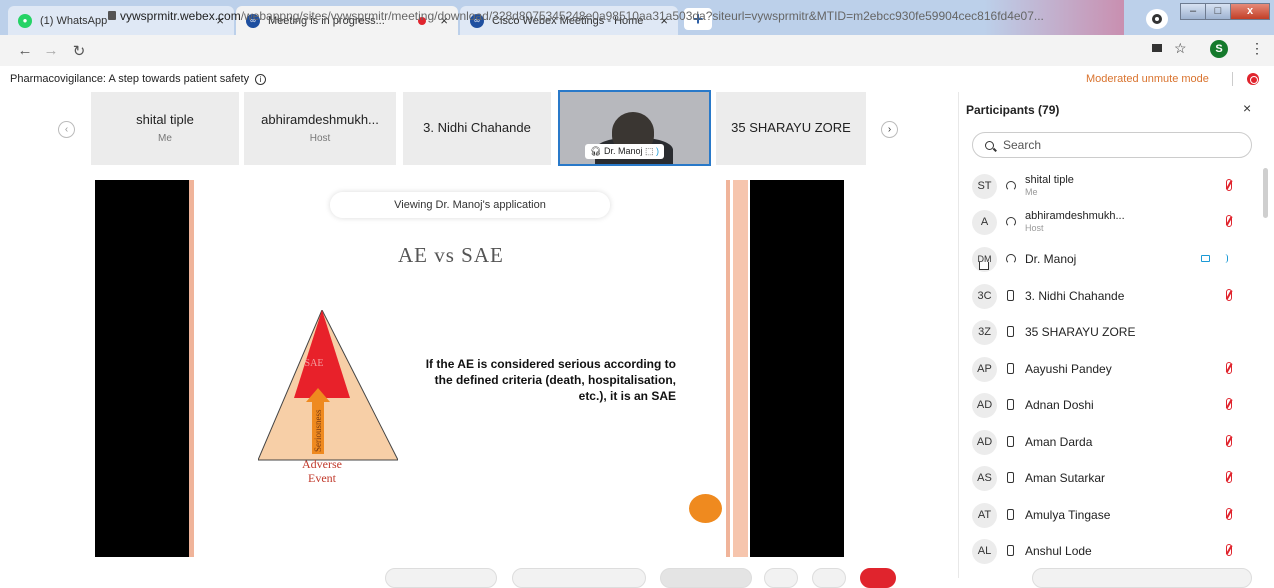 This screenshot has height=588, width=1274. I want to click on pyramid-bottom-label-line1: Adverse, so click(322, 464).